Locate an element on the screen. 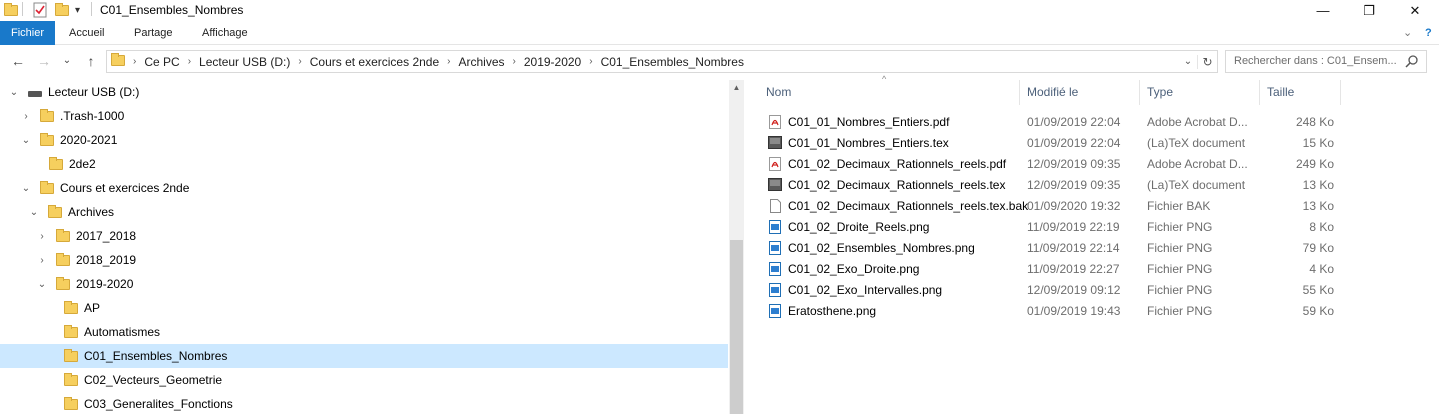 Image resolution: width=1439 pixels, height=416 pixels. breadcrumb-current-folder: C01_Ensembles_Nombres is located at coordinates (672, 62).